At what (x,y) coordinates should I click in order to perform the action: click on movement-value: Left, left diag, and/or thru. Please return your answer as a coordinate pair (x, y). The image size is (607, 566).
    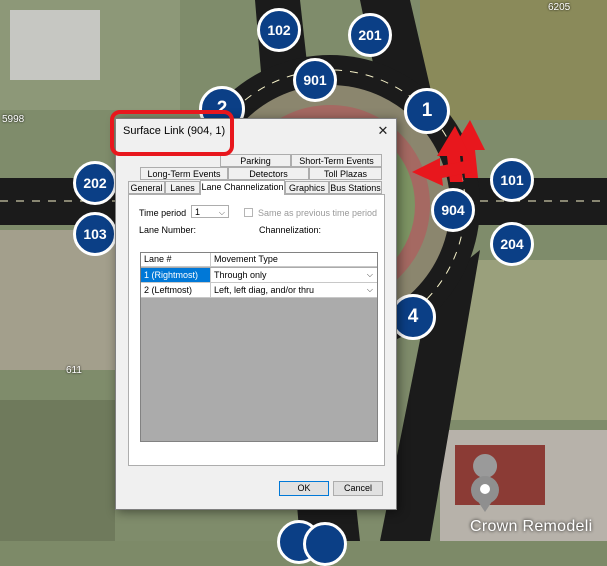
    Looking at the image, I should click on (264, 290).